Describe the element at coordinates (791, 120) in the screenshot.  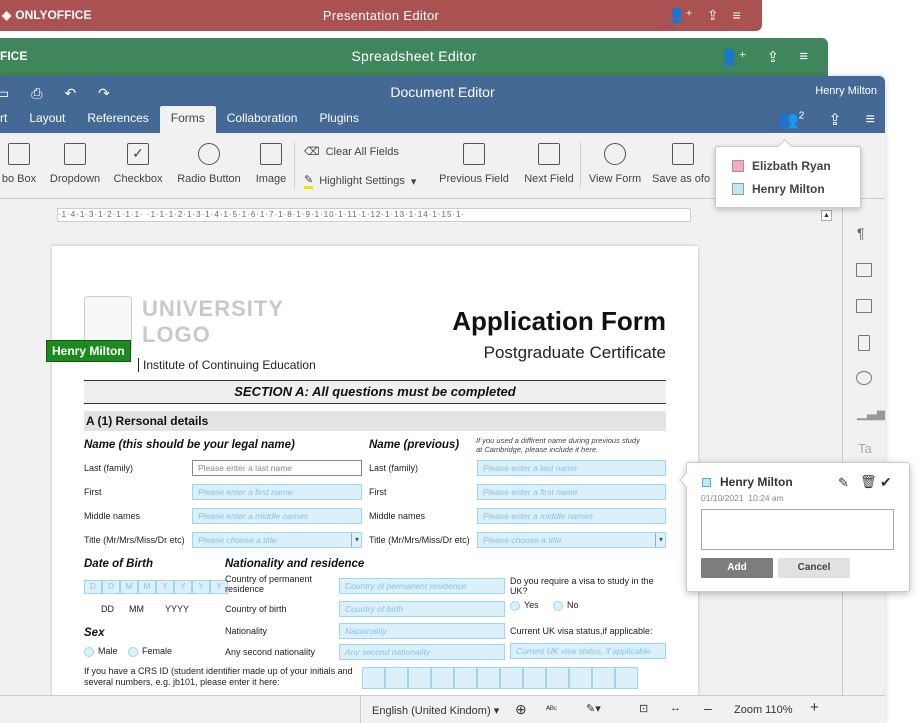
I see `users-button: 👥2` at that location.